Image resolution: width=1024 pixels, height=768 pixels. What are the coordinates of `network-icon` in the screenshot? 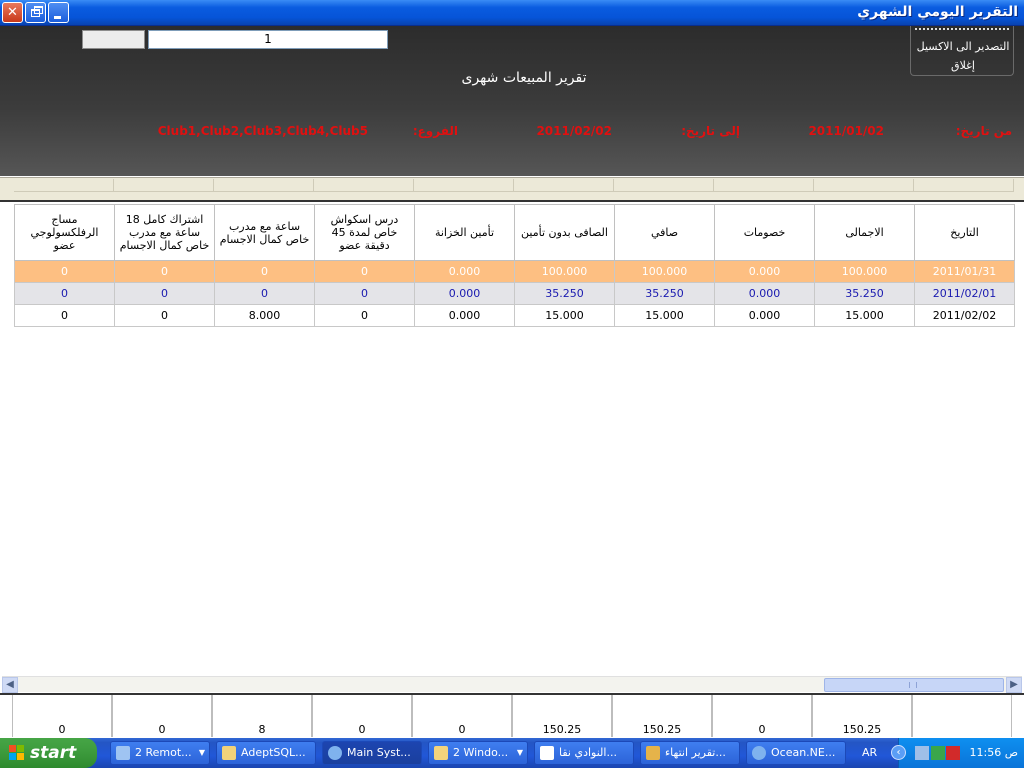 It's located at (922, 753).